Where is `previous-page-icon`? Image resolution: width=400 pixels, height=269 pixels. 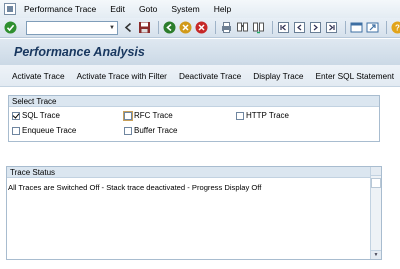 previous-page-icon is located at coordinates (299, 27).